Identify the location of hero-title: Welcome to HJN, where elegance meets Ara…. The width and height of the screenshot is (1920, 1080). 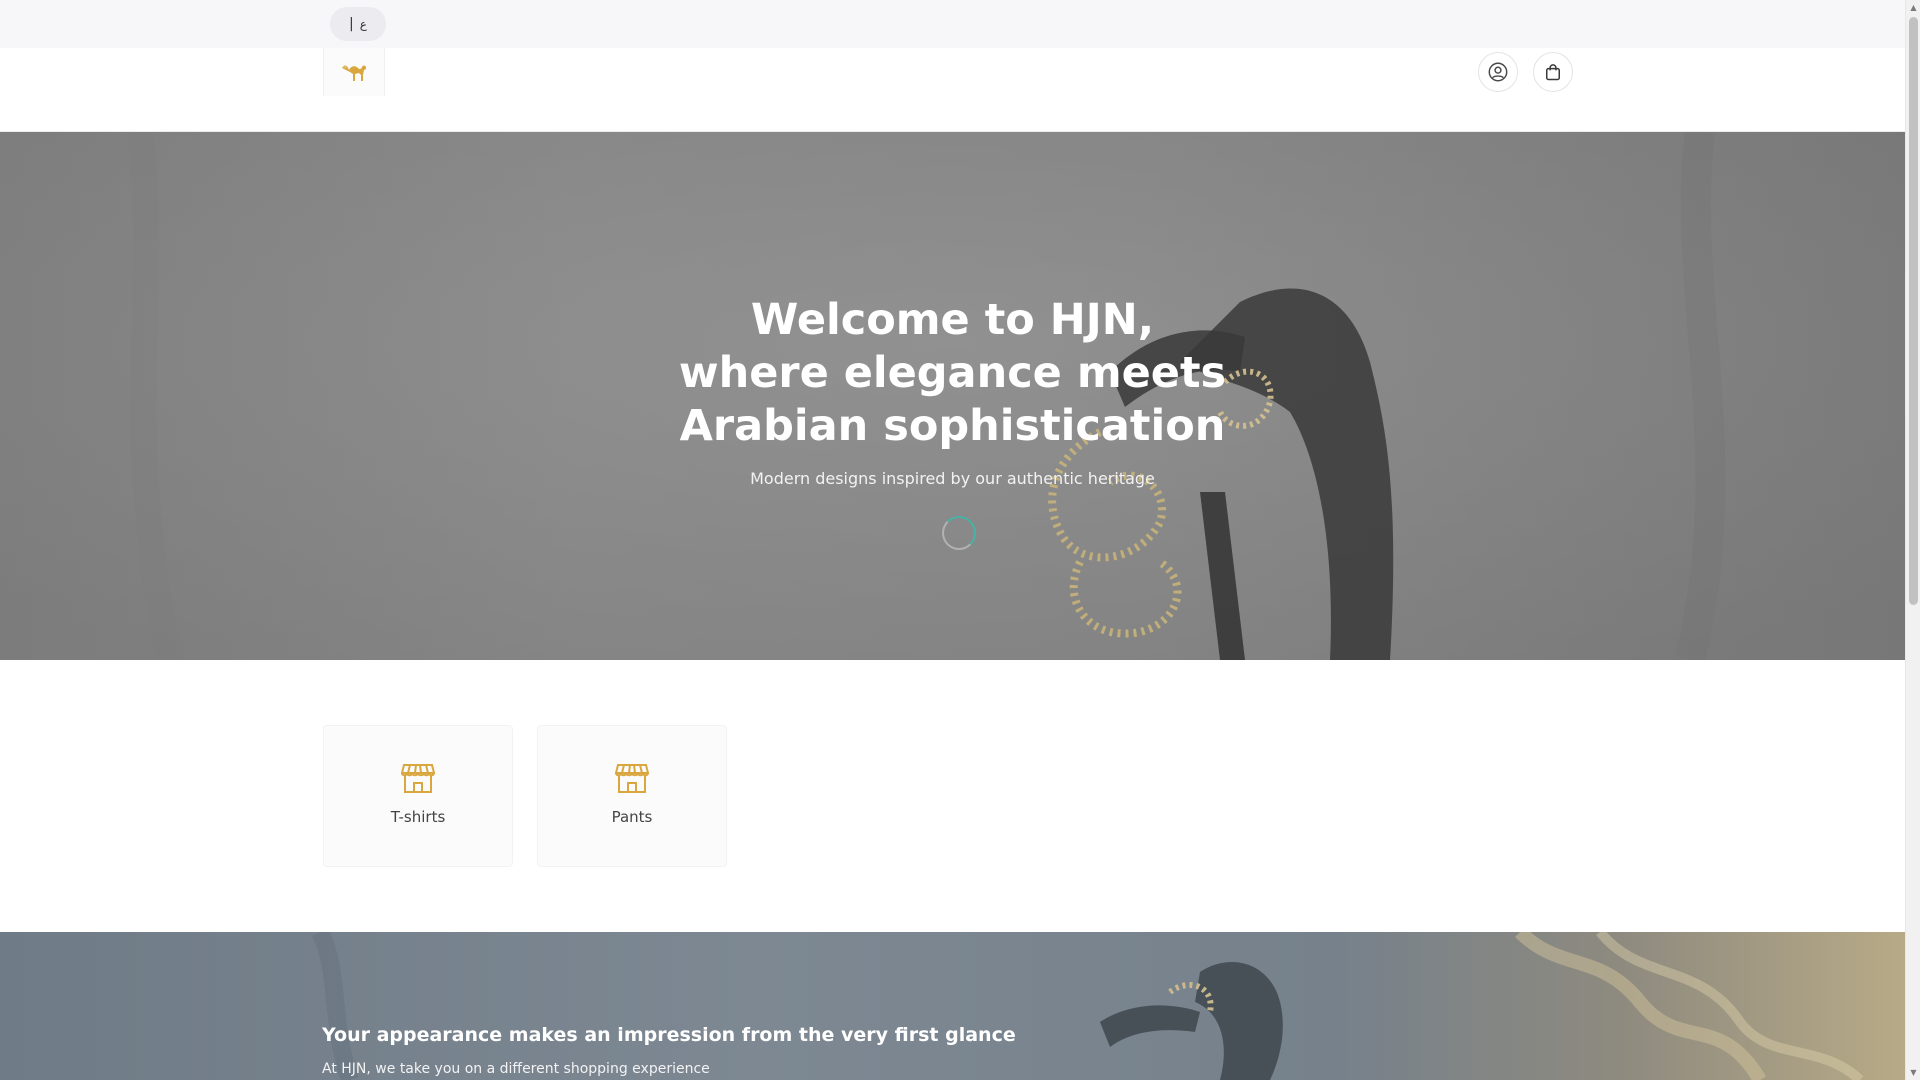
(952, 373).